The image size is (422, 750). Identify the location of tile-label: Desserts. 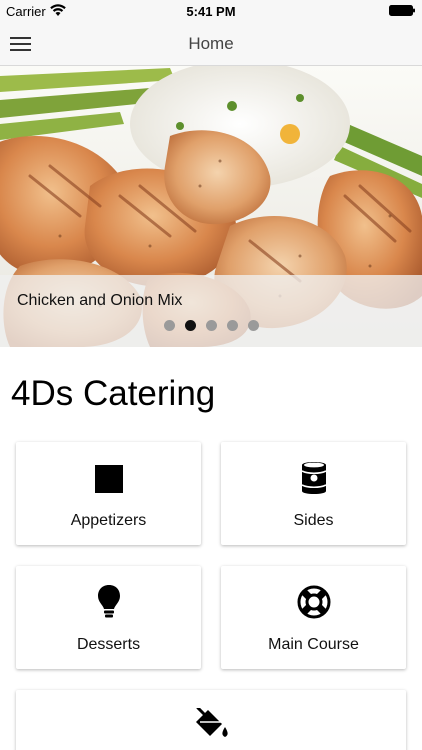
(108, 644).